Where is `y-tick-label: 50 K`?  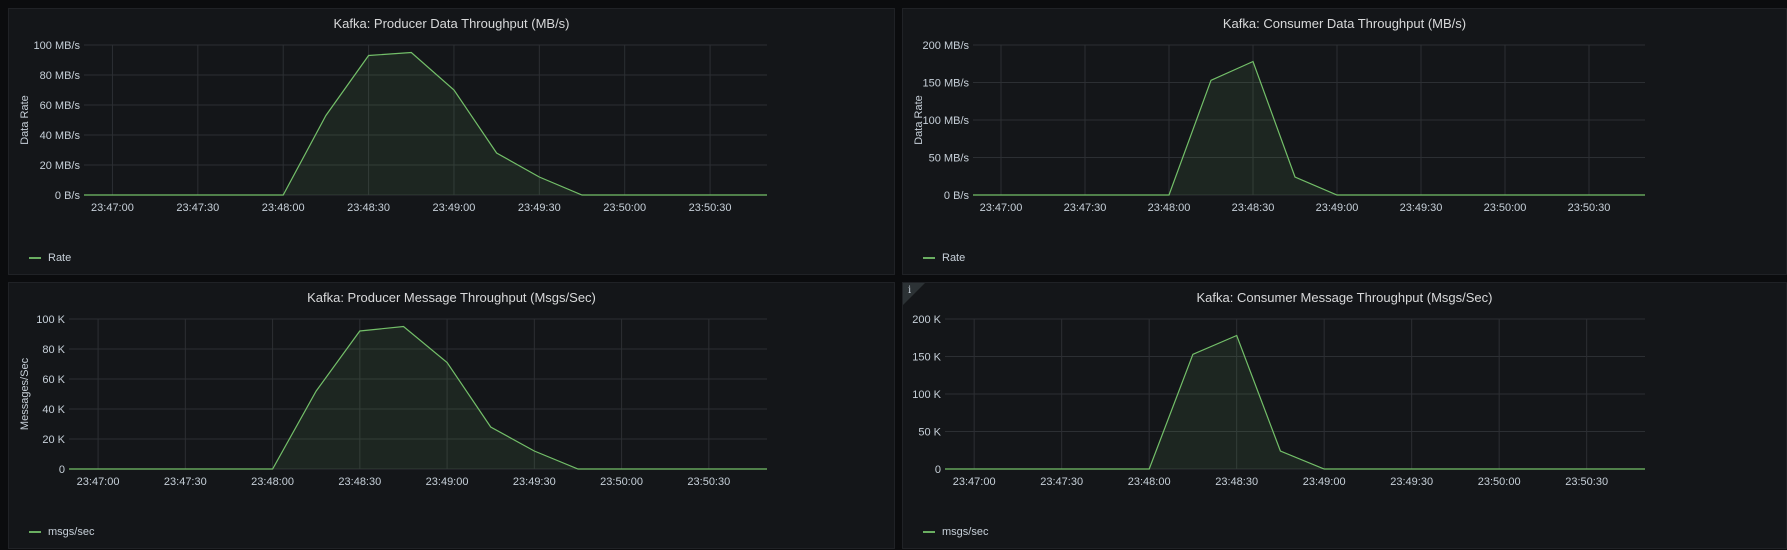 y-tick-label: 50 K is located at coordinates (929, 433).